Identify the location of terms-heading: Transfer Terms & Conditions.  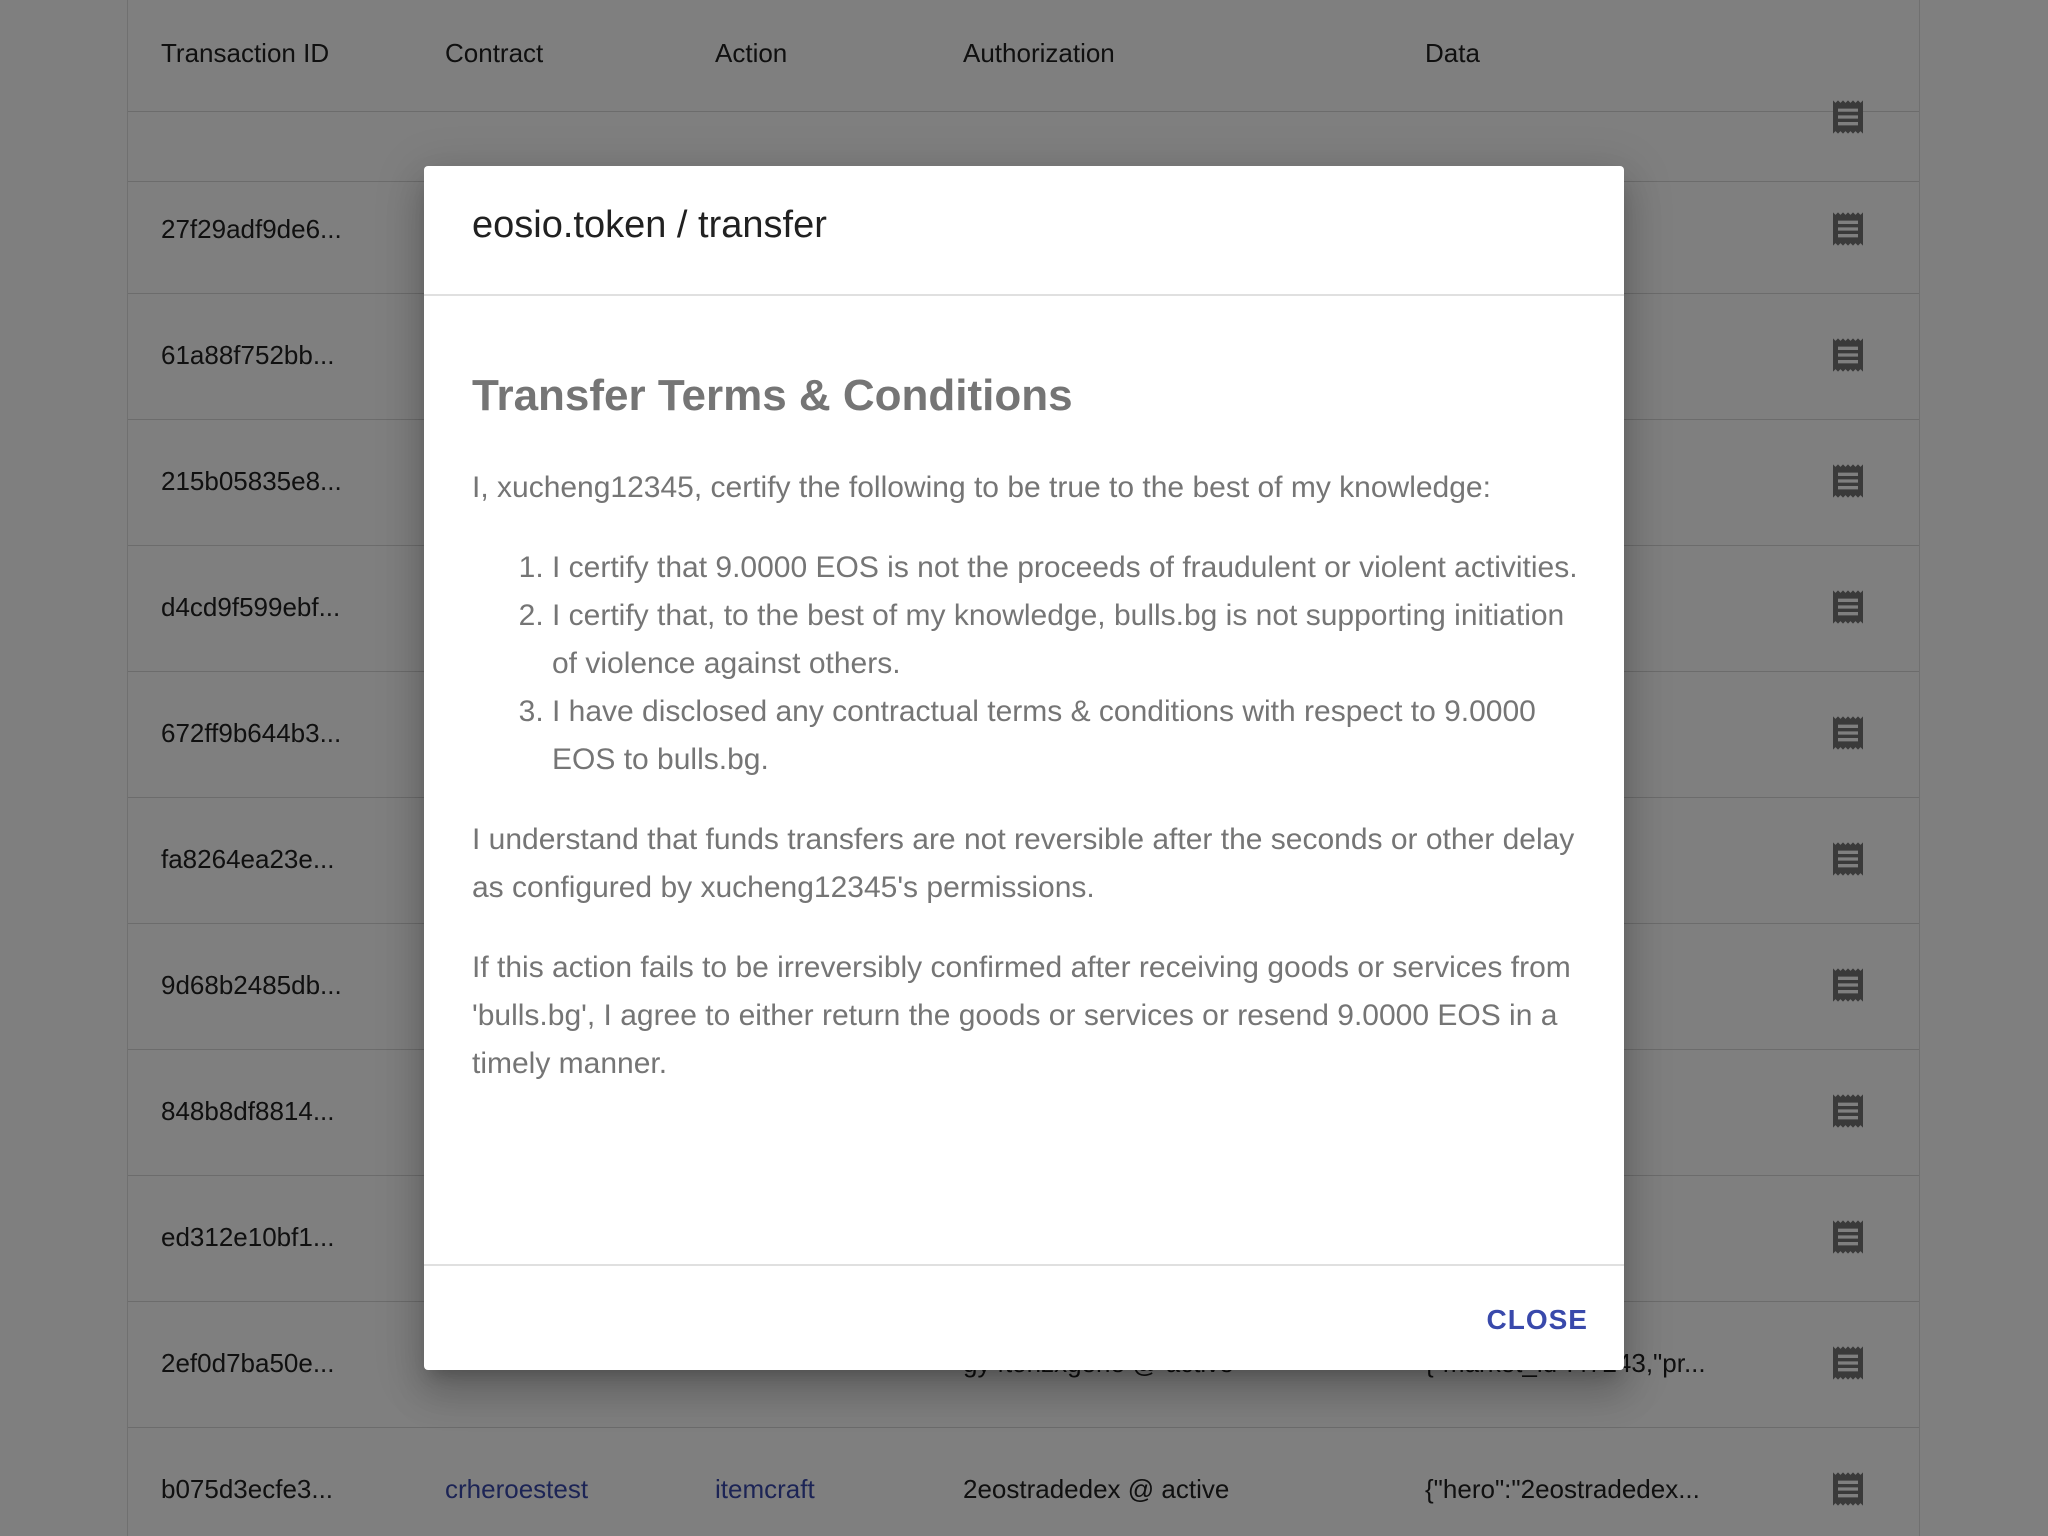
(772, 395).